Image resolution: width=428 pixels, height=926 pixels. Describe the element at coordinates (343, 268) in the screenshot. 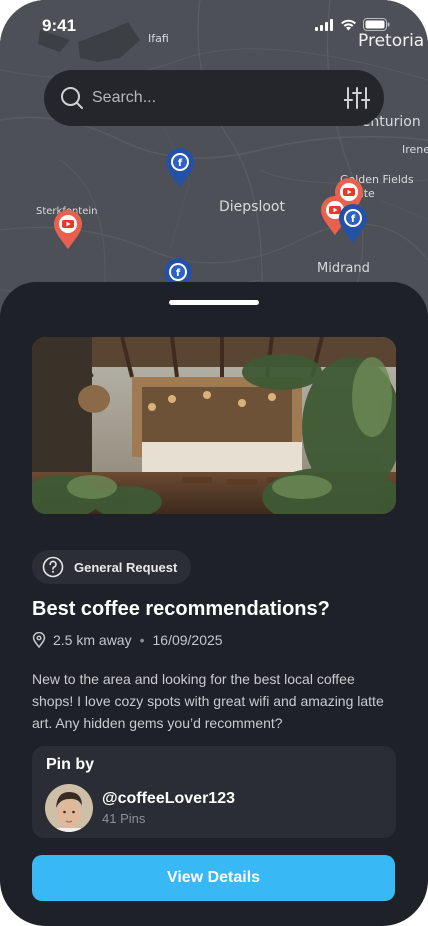

I see `map-label-midrand: Midrand` at that location.